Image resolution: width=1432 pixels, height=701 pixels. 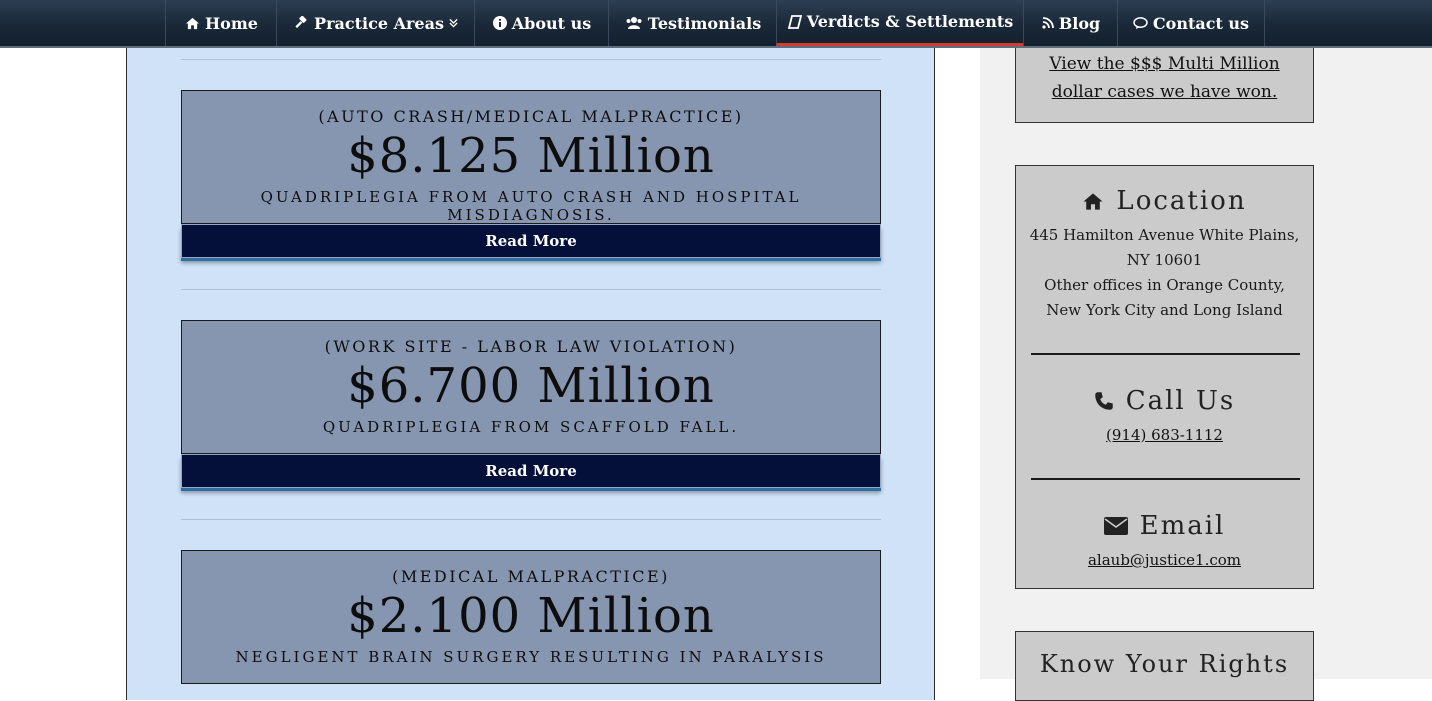 I want to click on email-heading-text: Email, so click(x=1182, y=526).